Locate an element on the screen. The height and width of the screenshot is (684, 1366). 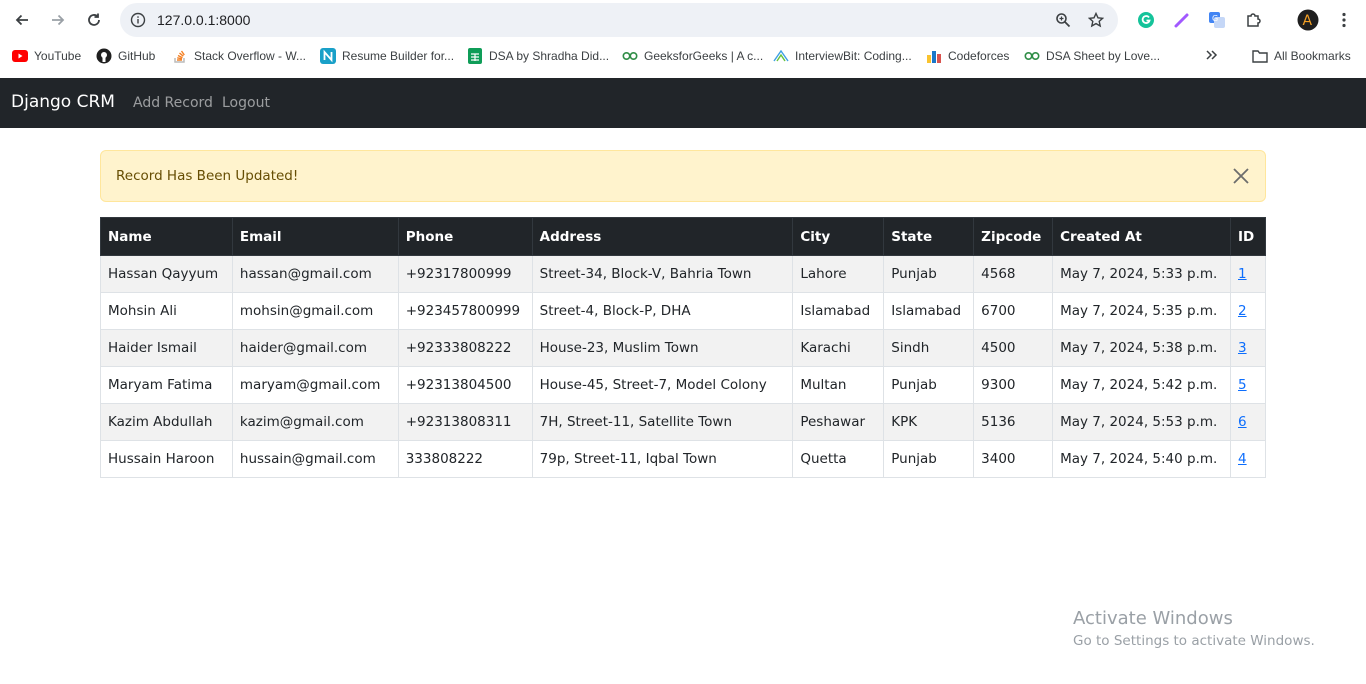
record-id-link: 4 is located at coordinates (1242, 459).